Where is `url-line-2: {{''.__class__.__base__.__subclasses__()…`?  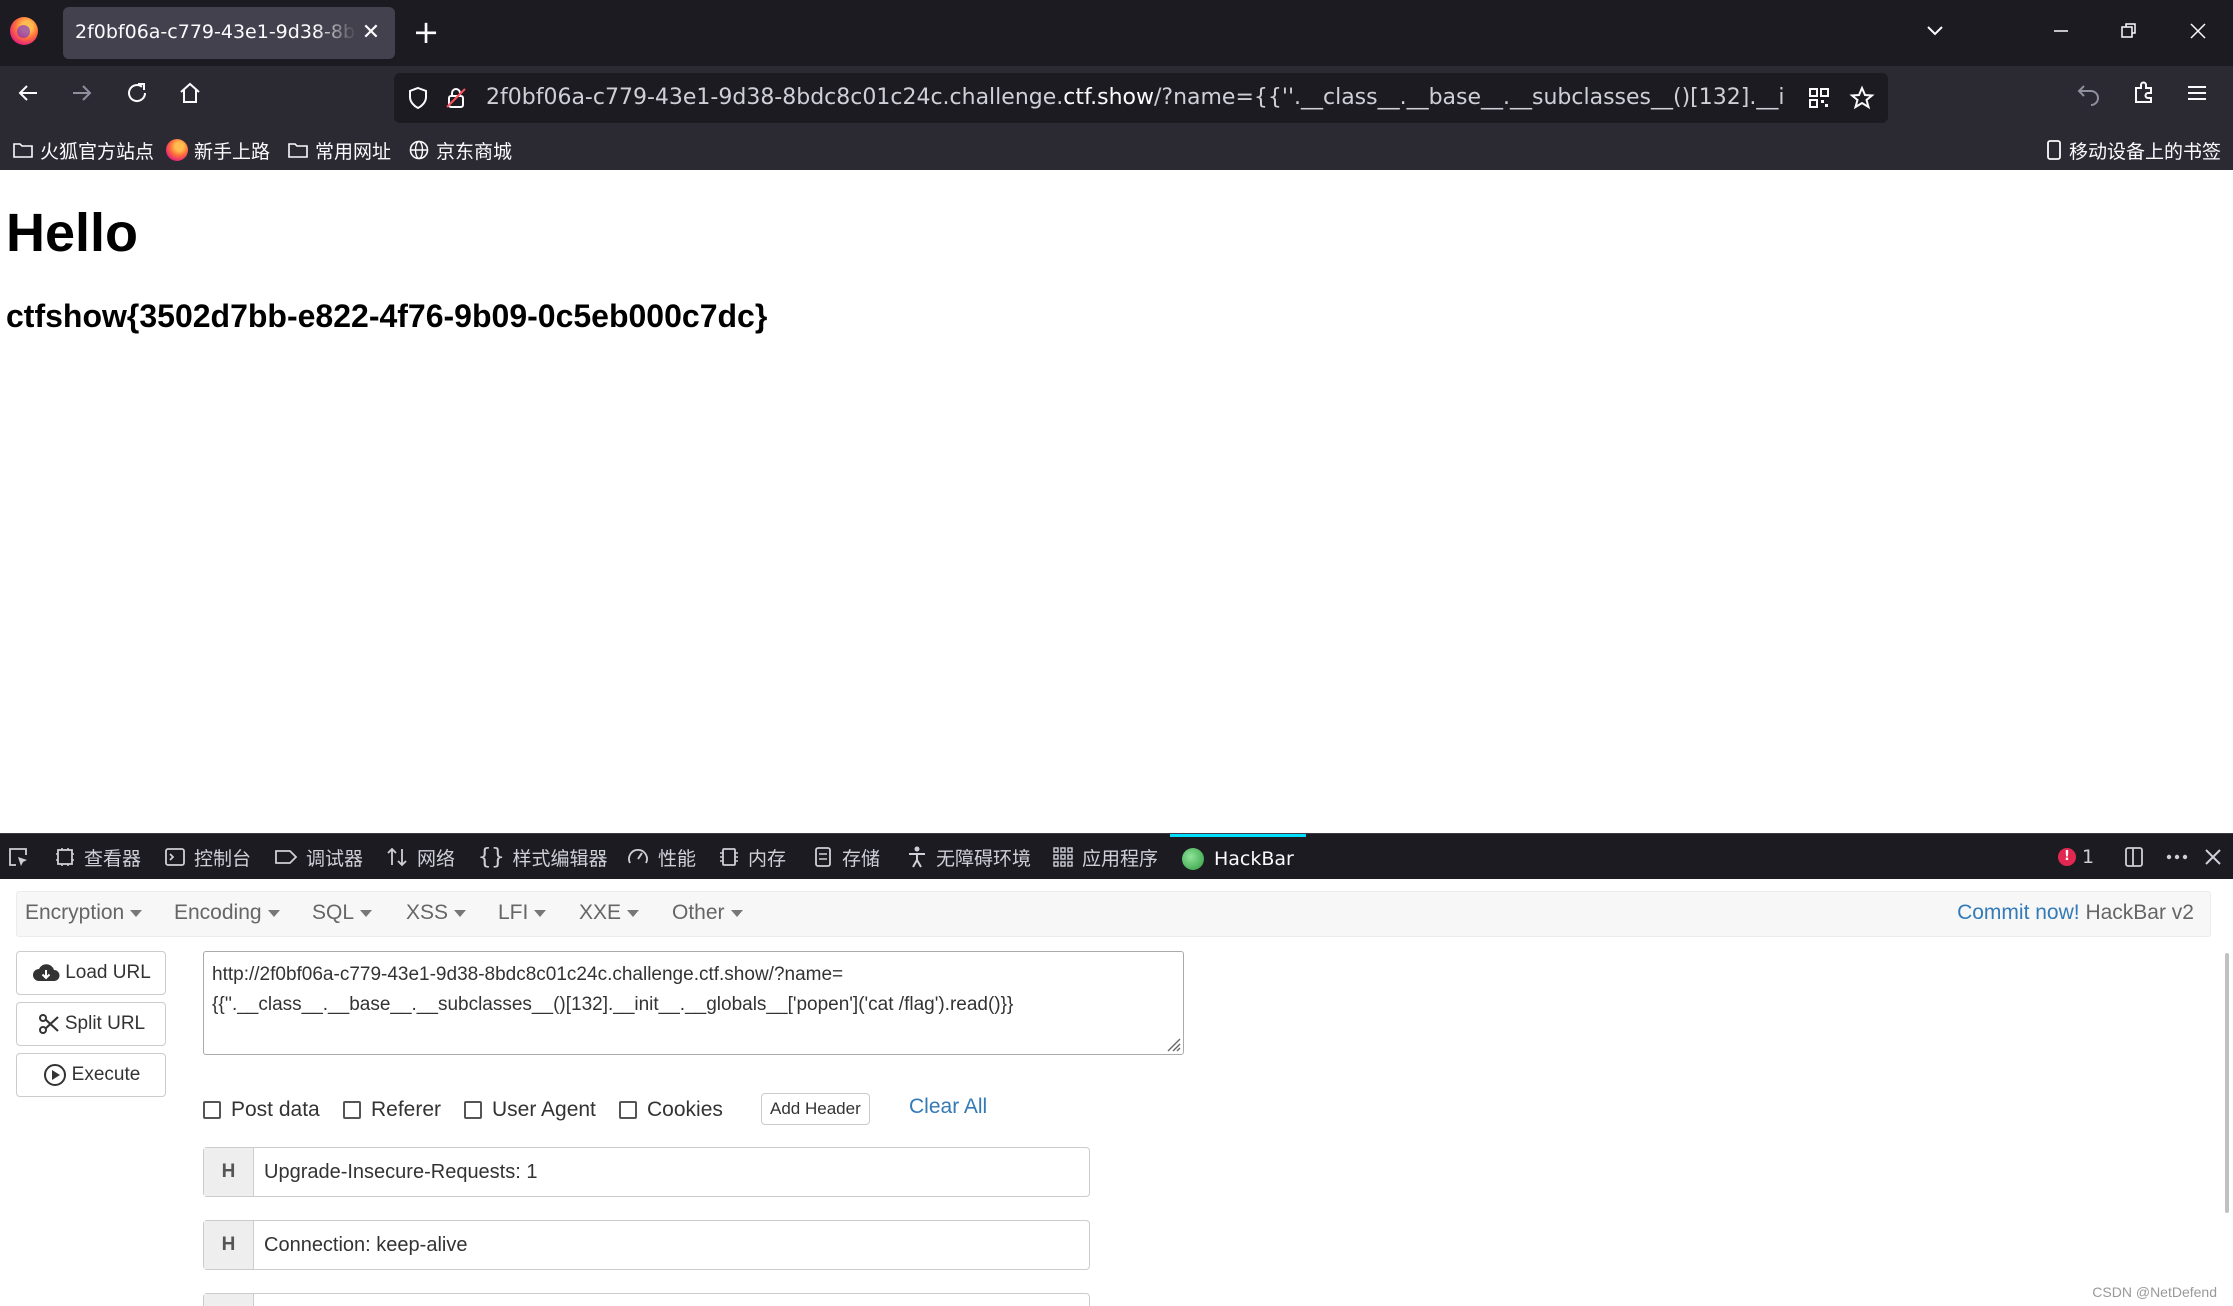
url-line-2: {{''.__class__.__base__.__subclasses__()… is located at coordinates (613, 1004).